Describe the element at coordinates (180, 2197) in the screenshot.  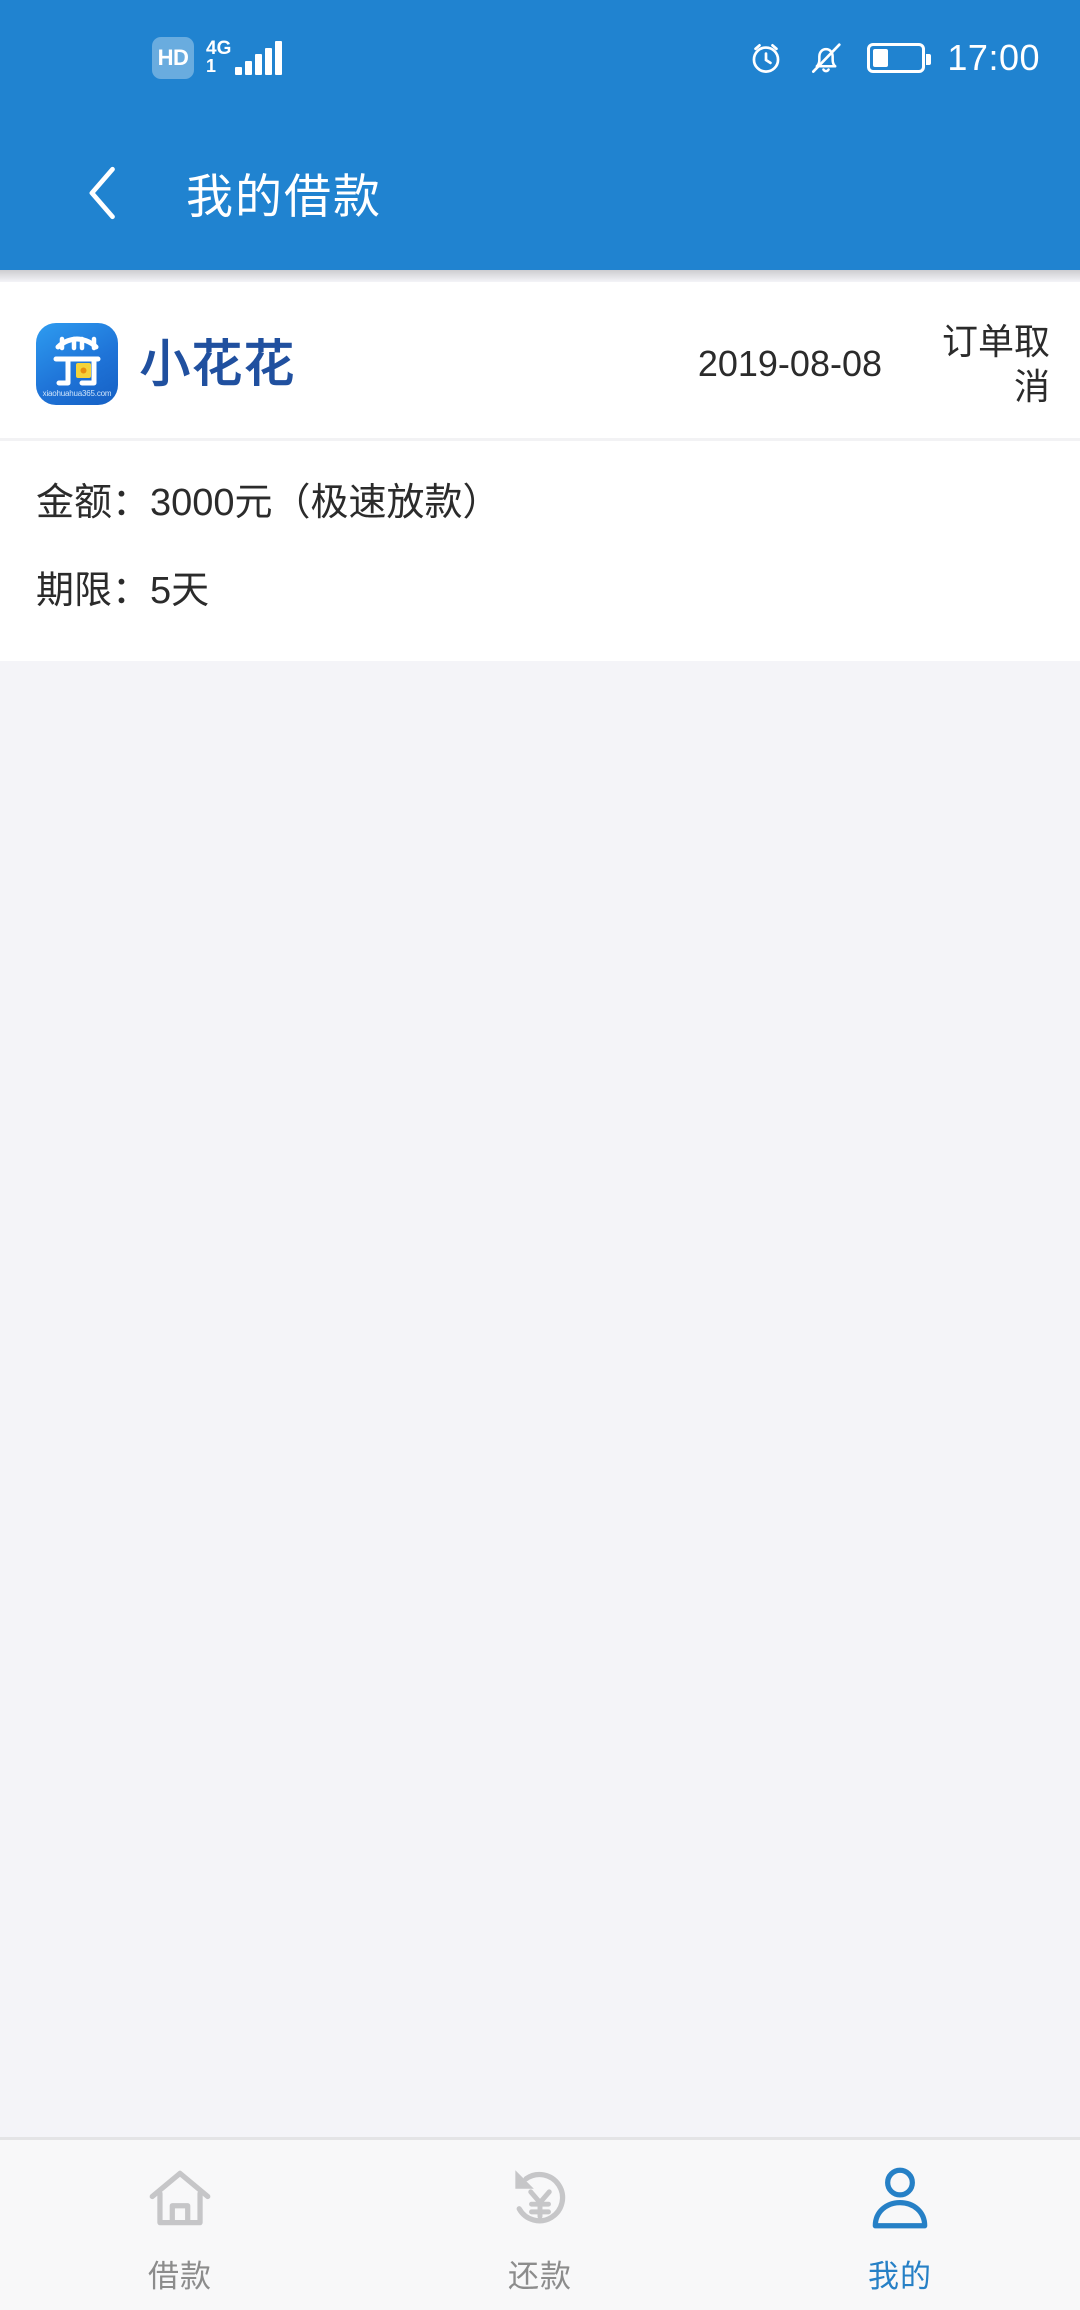
I see `home-icon` at that location.